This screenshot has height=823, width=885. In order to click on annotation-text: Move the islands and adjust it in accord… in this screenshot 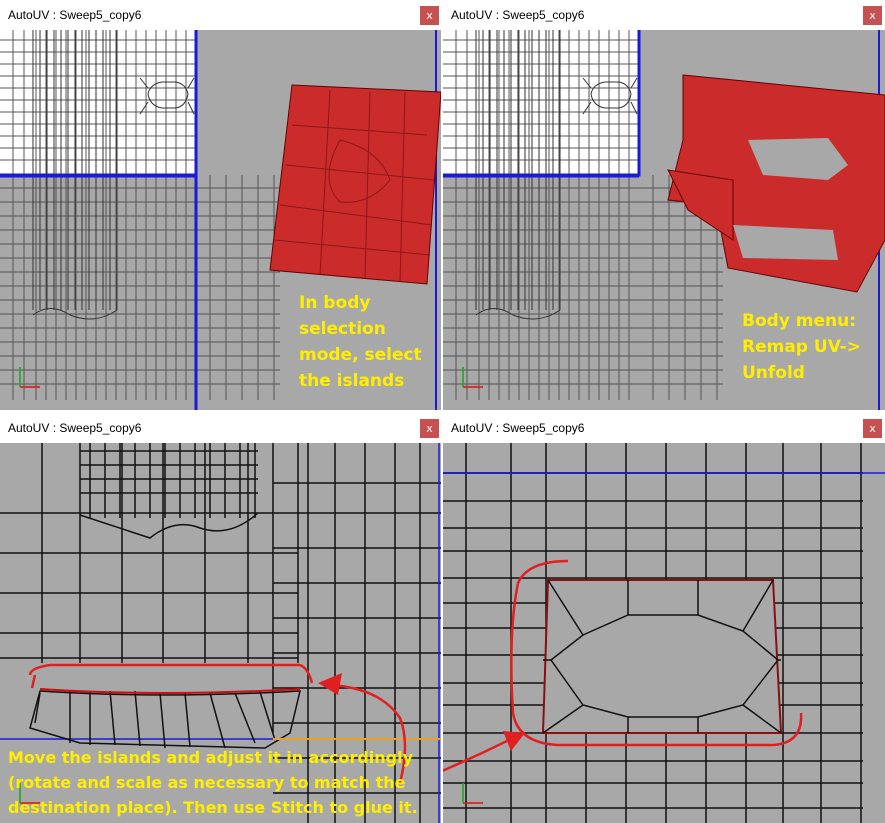, I will do `click(213, 782)`.